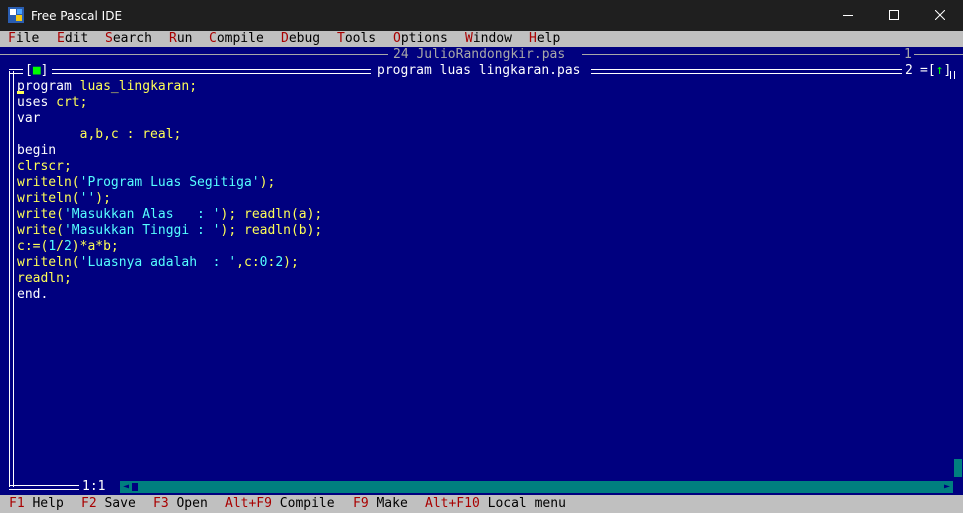 The width and height of the screenshot is (963, 513). I want to click on code-line: readln;, so click(44, 279).